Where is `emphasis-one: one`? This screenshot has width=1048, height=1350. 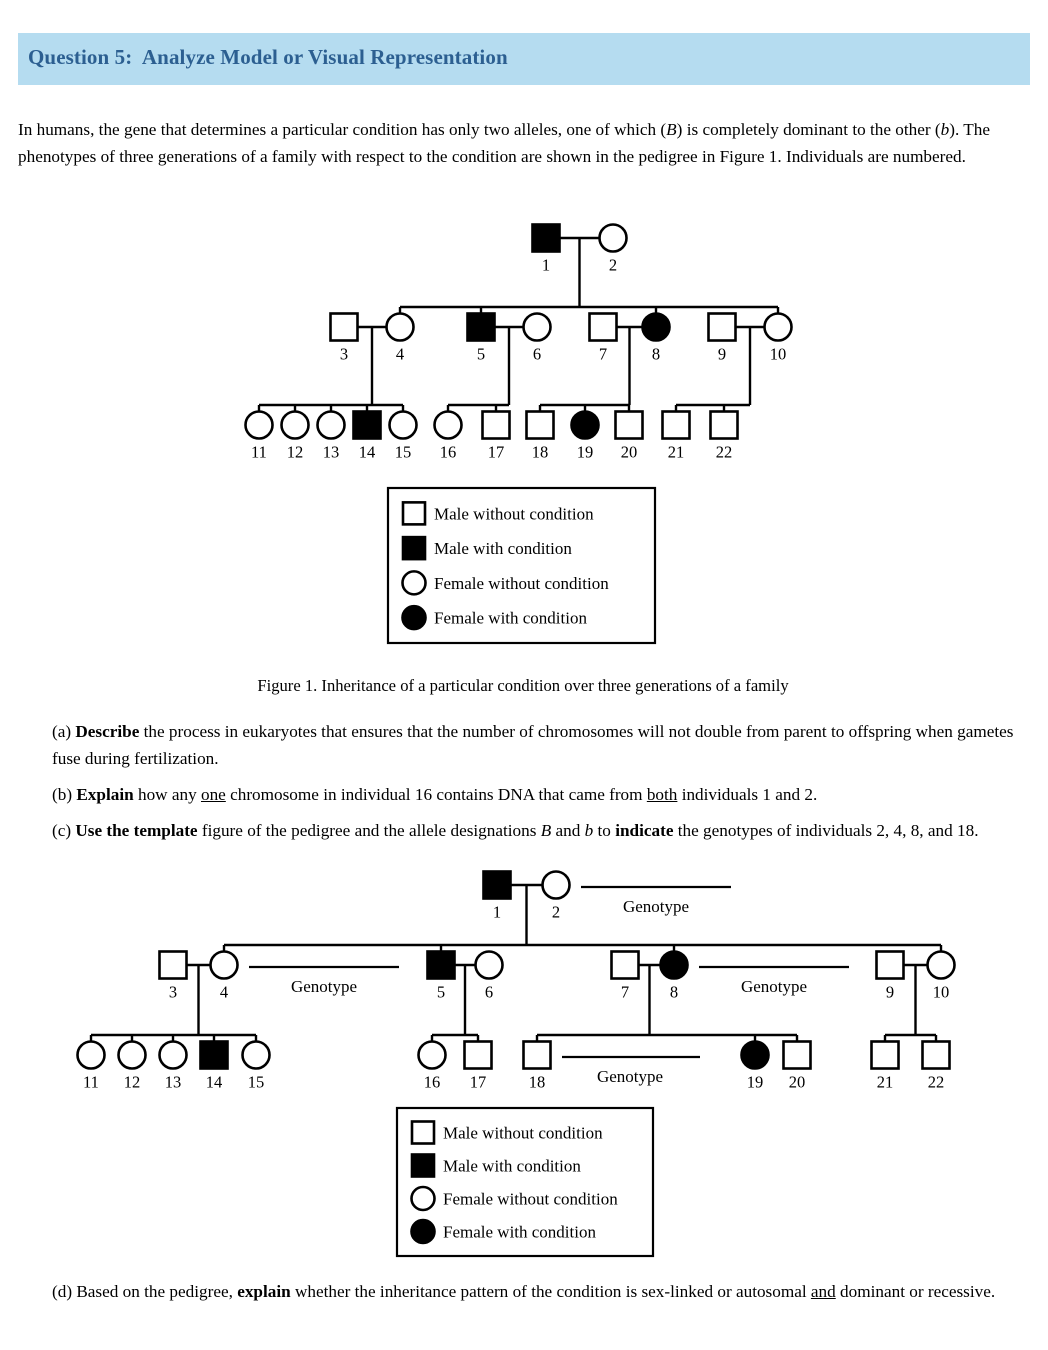
emphasis-one: one is located at coordinates (213, 794).